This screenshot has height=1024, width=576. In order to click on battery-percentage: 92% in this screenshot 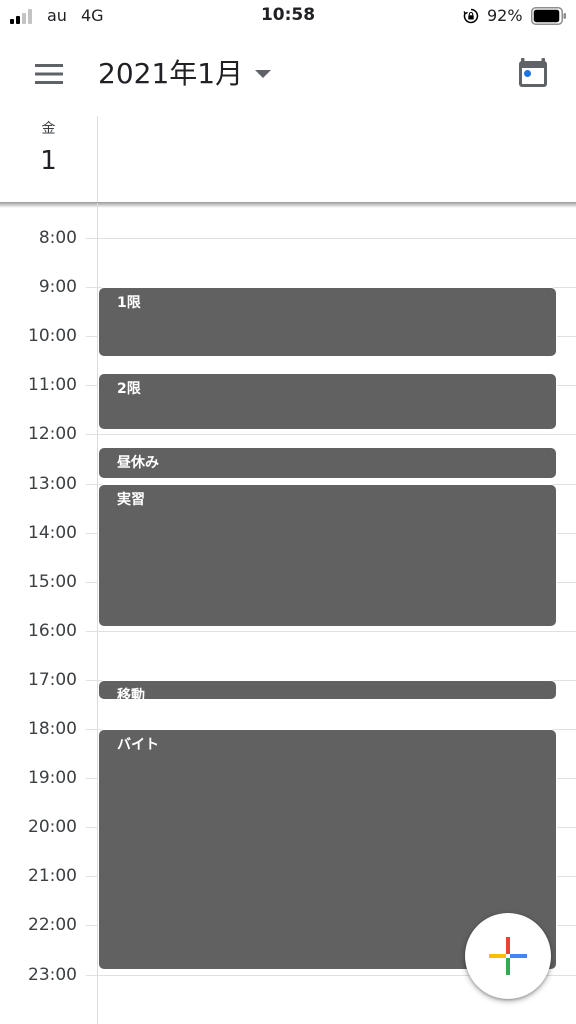, I will do `click(505, 15)`.